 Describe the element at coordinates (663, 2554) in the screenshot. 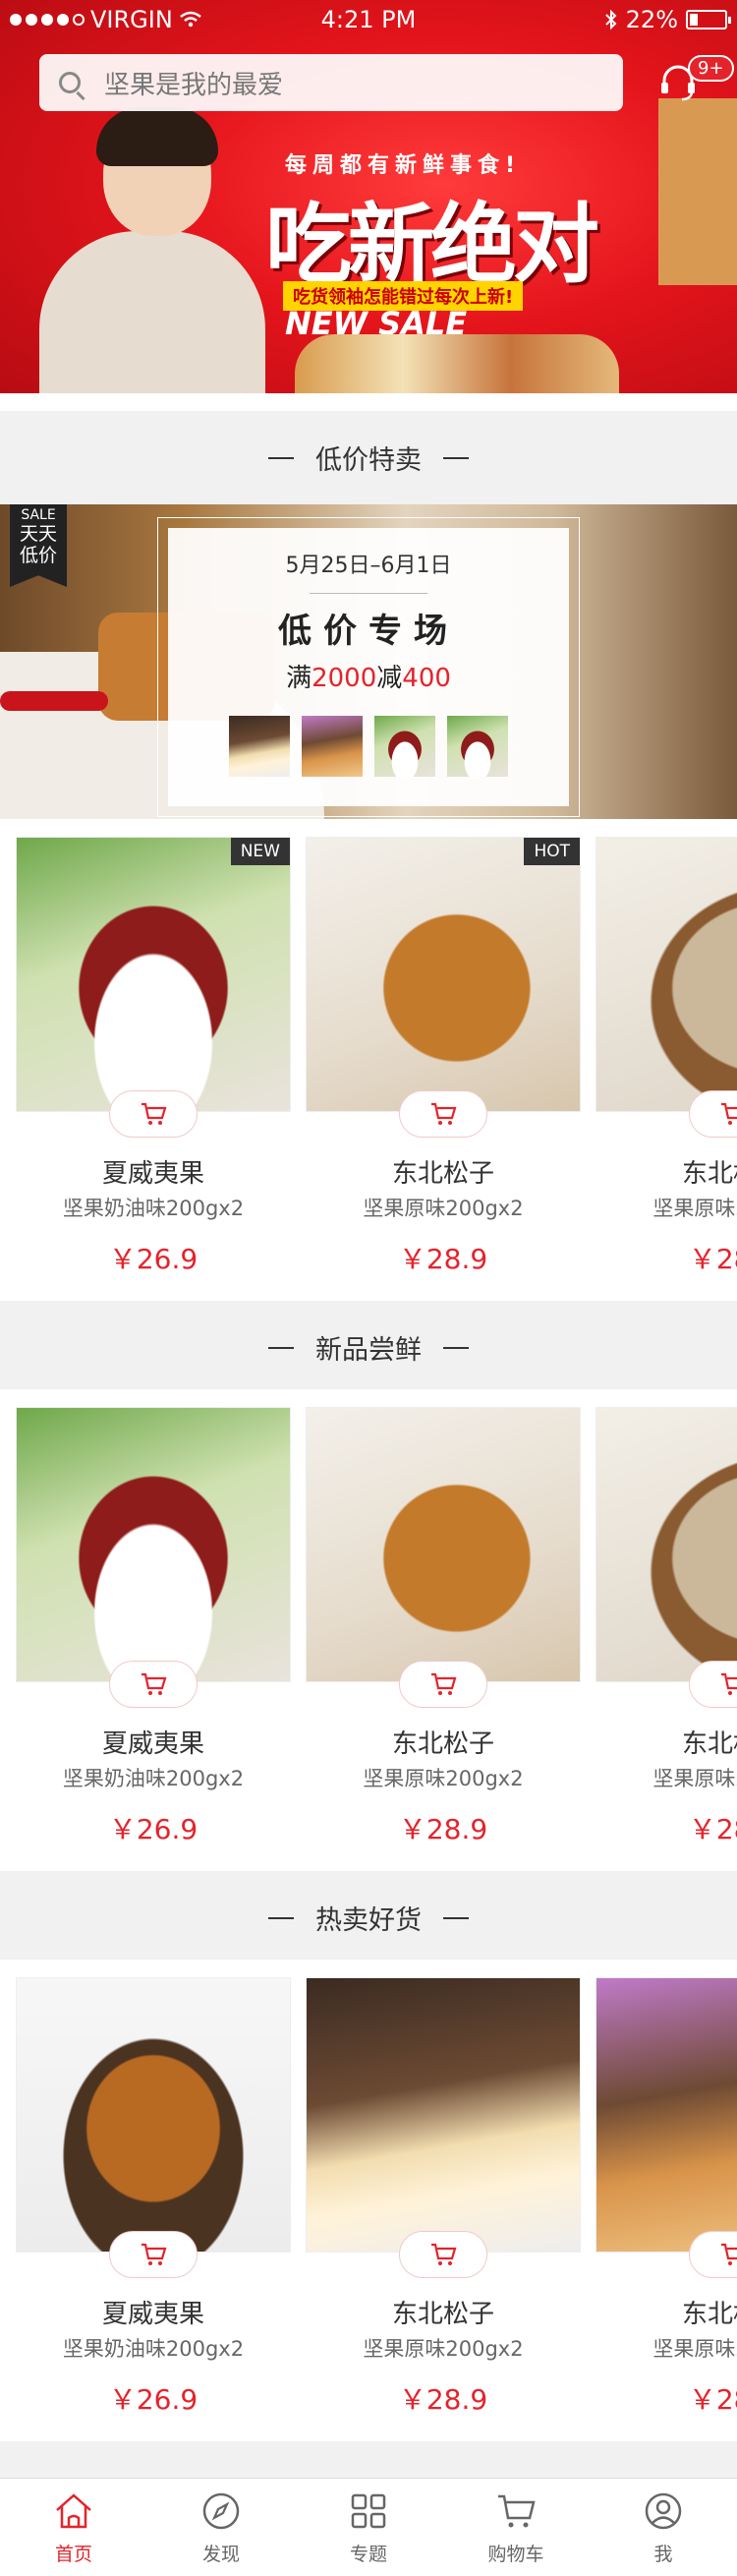

I see `tab-label: 我` at that location.